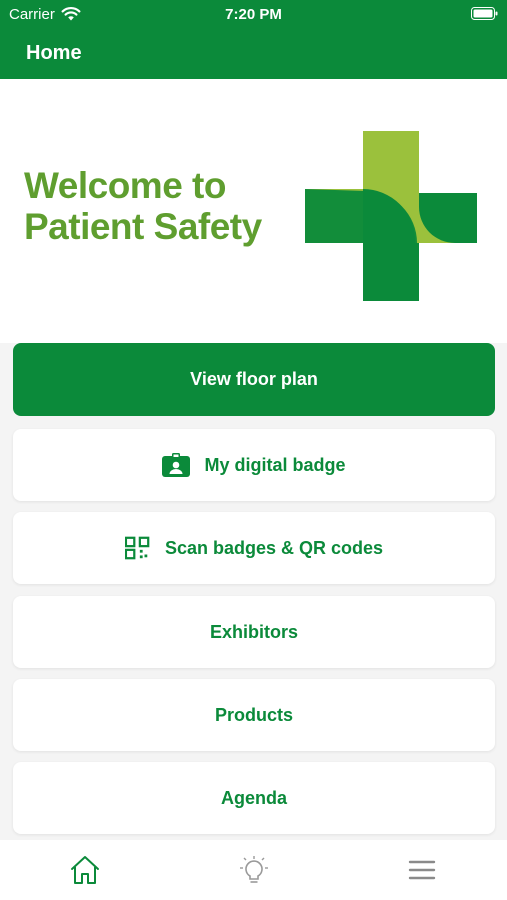  What do you see at coordinates (125, 185) in the screenshot?
I see `welcome-line-1: Welcome to` at bounding box center [125, 185].